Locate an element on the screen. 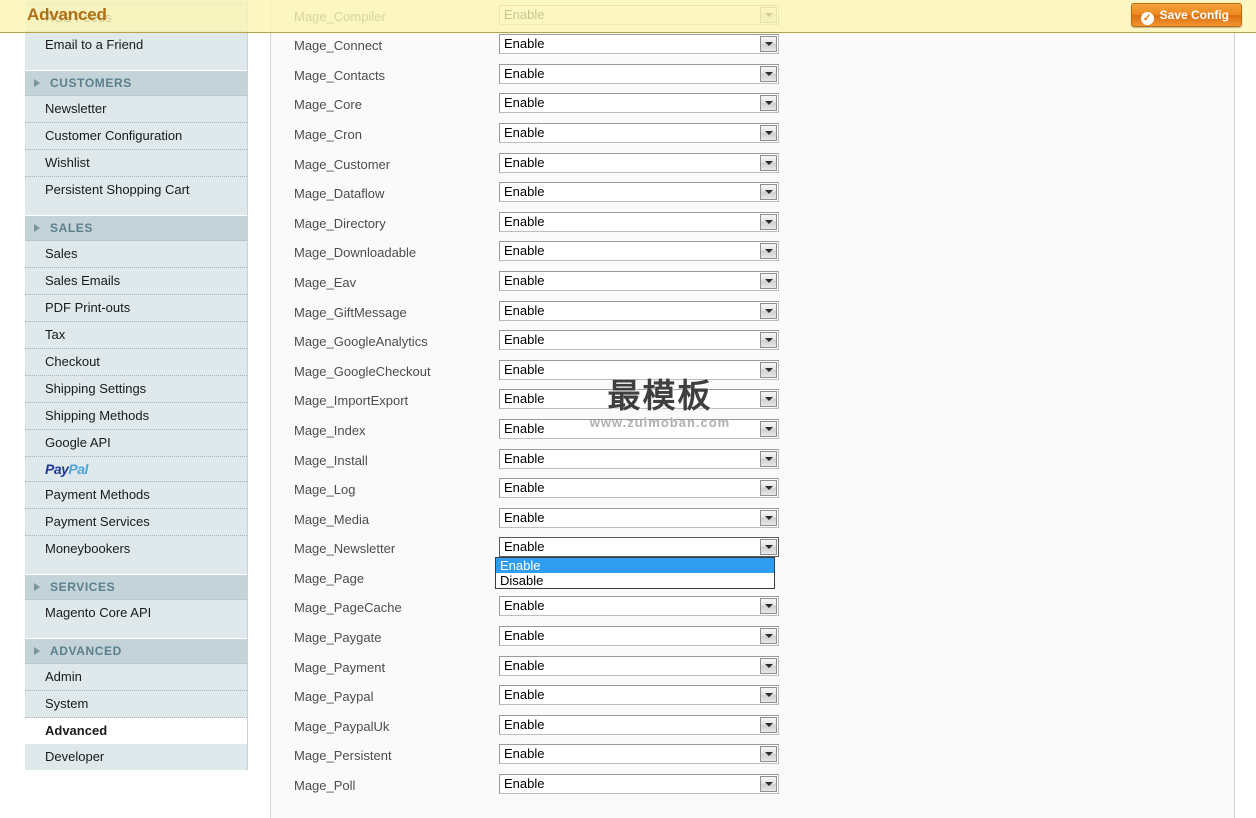  sidebar-section-sales: SALES is located at coordinates (136, 228).